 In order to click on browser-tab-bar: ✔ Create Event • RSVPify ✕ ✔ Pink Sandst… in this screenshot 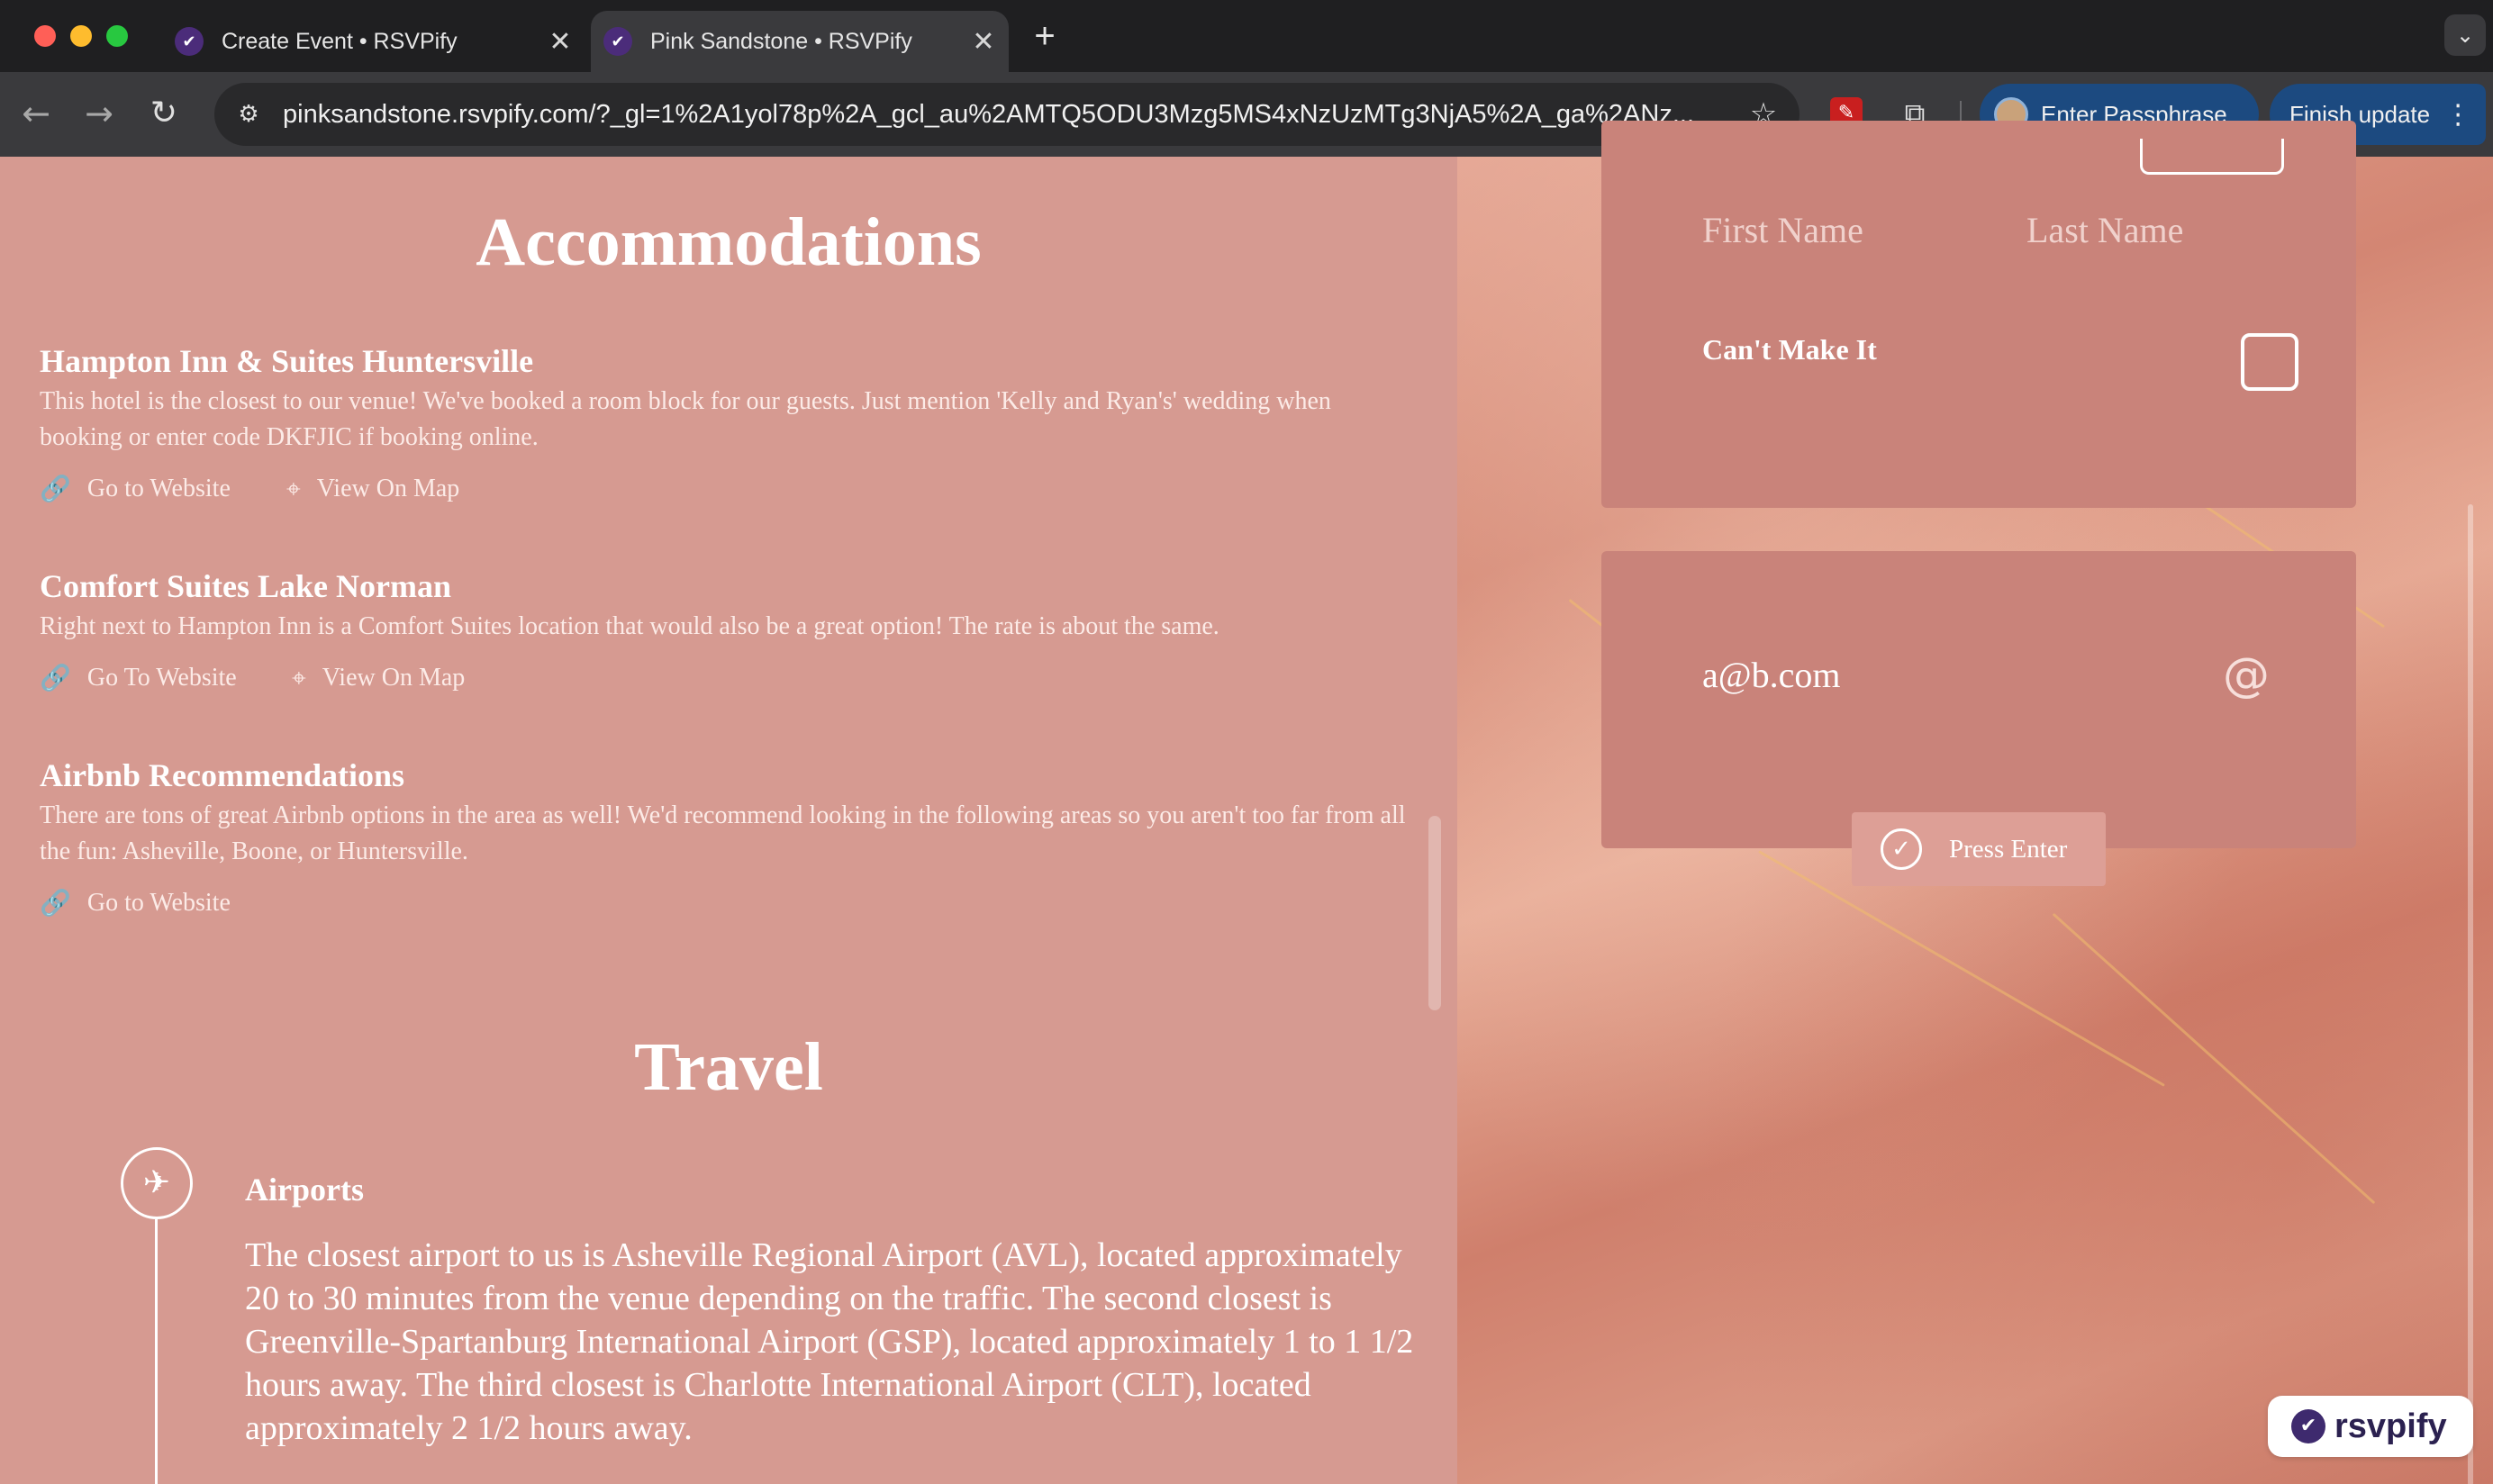, I will do `click(1246, 36)`.